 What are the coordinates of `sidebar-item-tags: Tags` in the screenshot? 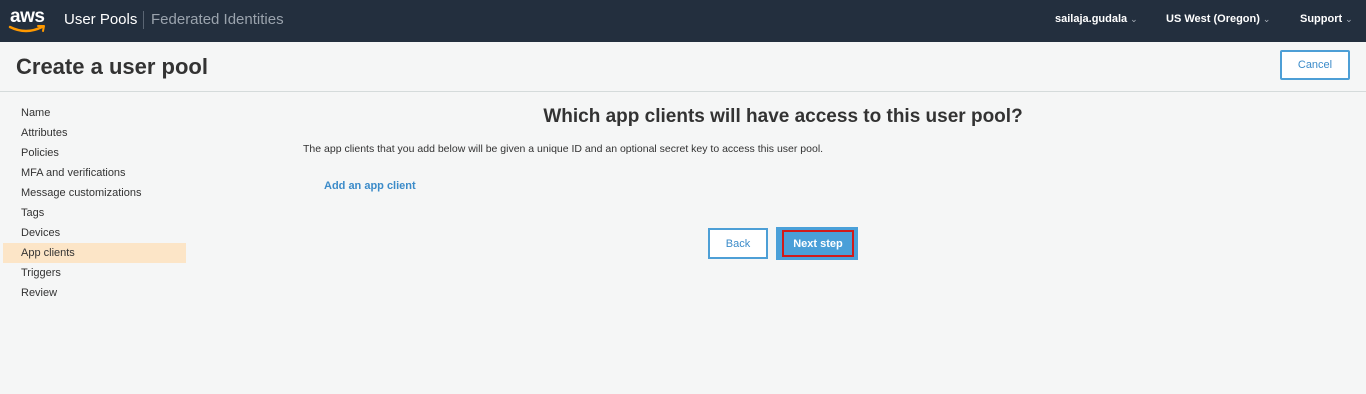 It's located at (94, 213).